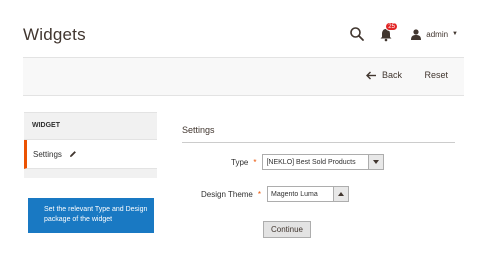 The image size is (480, 278). What do you see at coordinates (455, 34) in the screenshot?
I see `caret-down-icon: ▼` at bounding box center [455, 34].